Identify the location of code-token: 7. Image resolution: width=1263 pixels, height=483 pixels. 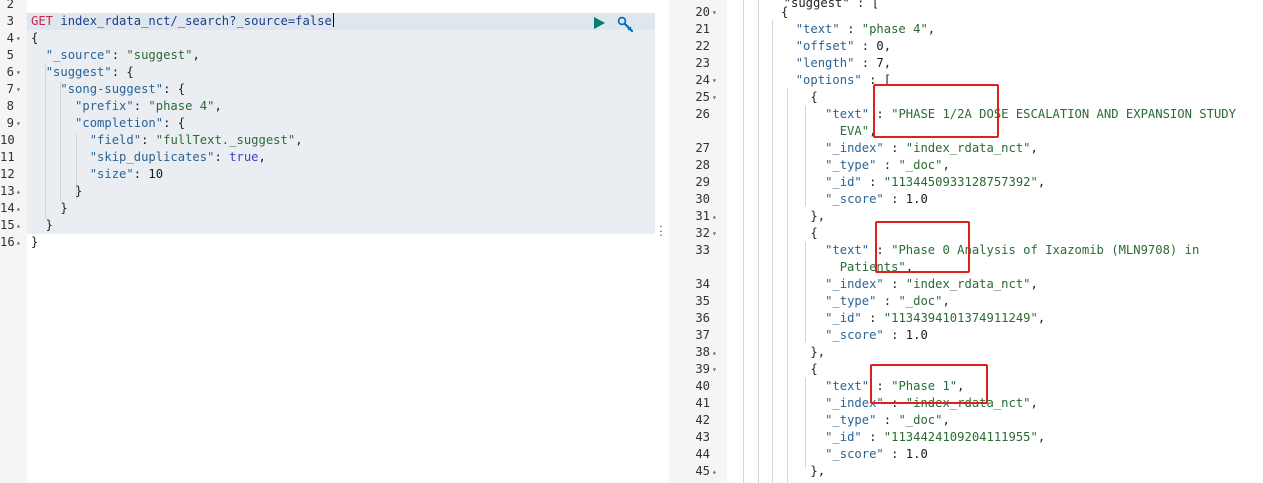
(880, 63).